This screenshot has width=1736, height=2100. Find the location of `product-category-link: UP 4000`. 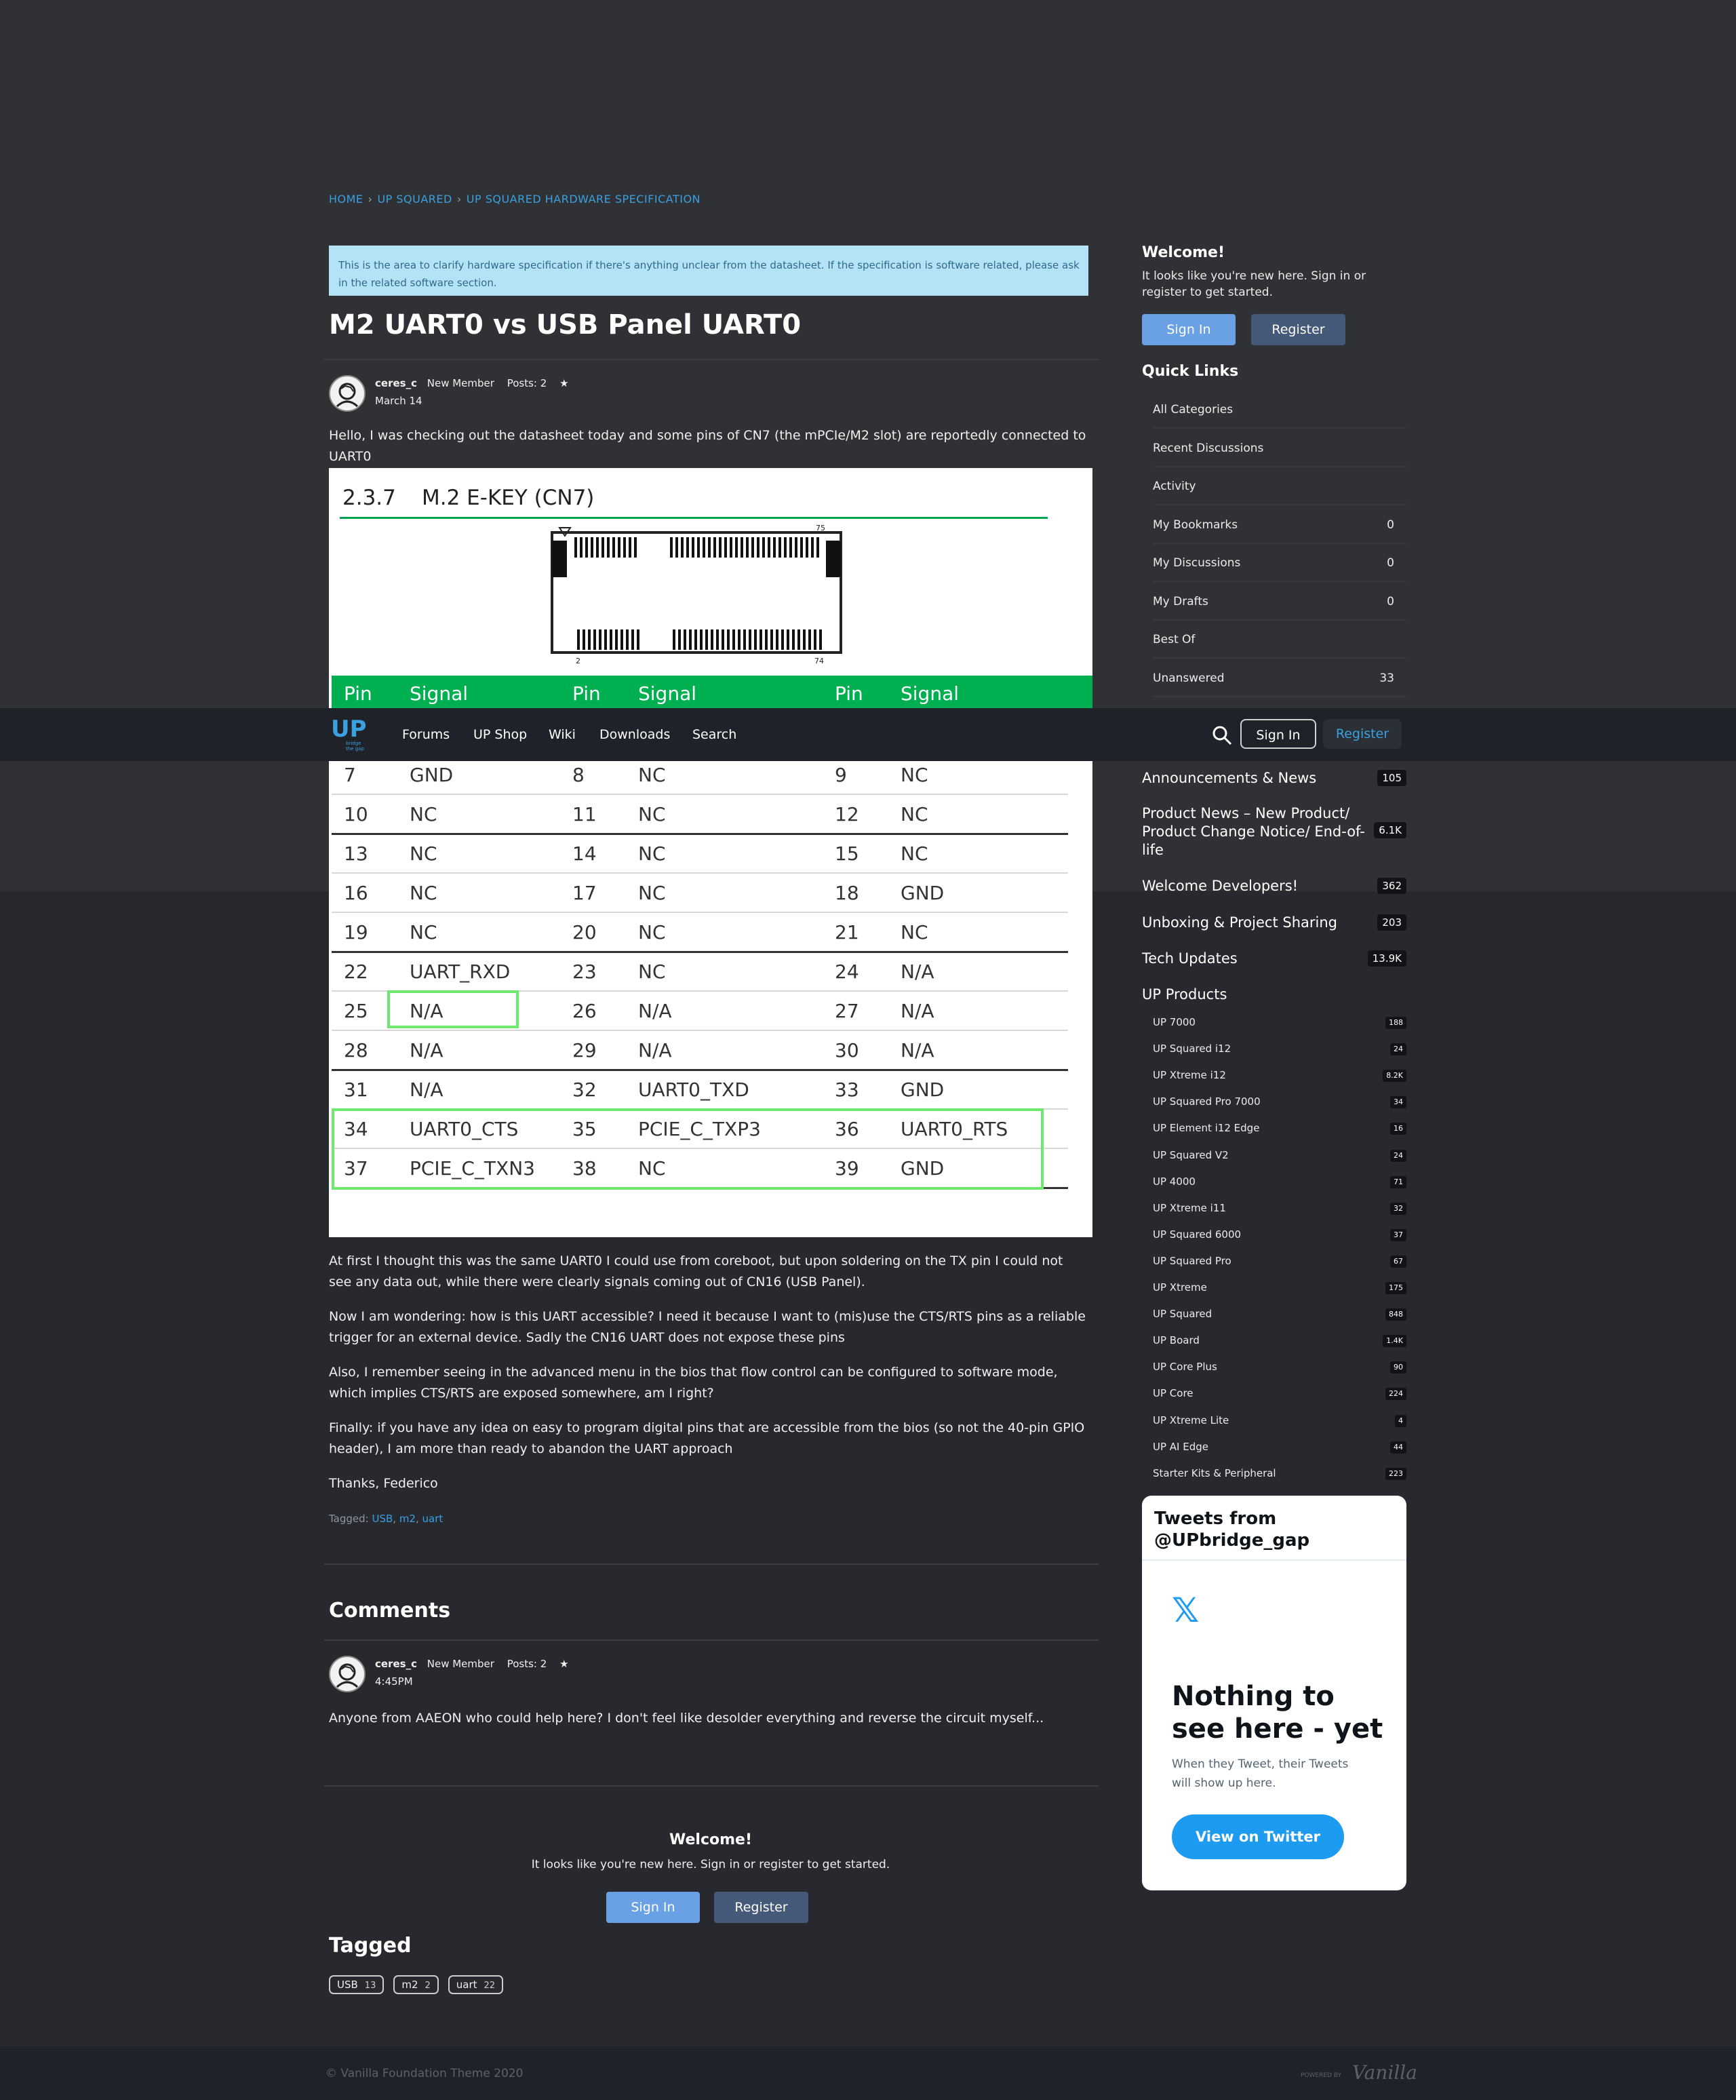

product-category-link: UP 4000 is located at coordinates (1174, 1181).